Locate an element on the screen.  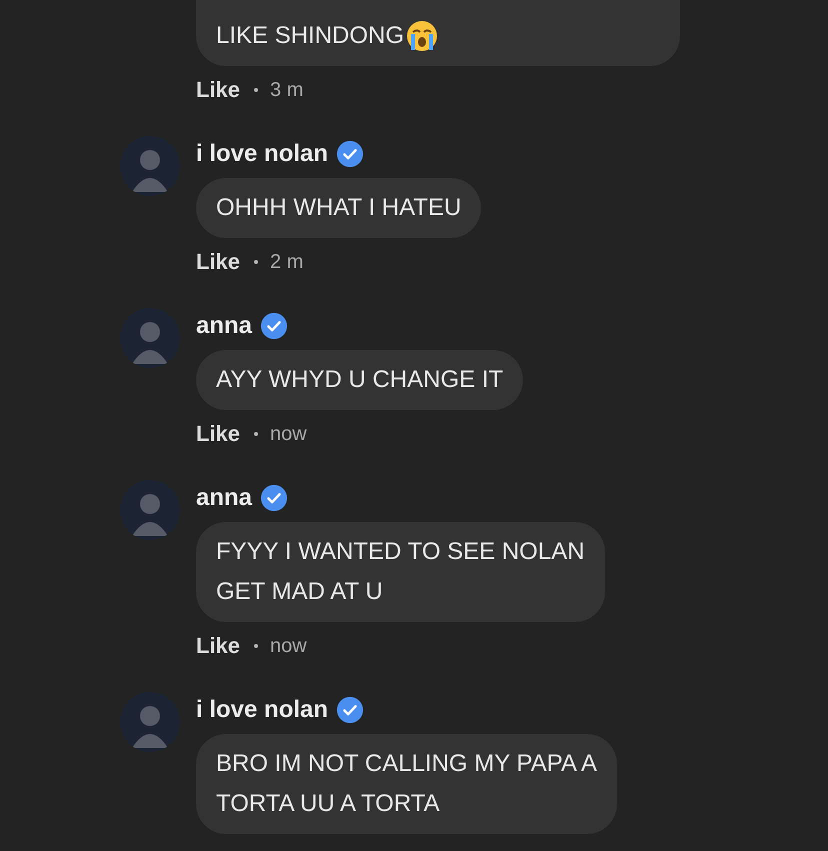
comment-bubble: BRO IM NOT CALLING MY PAPA A TORTA UU A TORTA is located at coordinates (406, 784).